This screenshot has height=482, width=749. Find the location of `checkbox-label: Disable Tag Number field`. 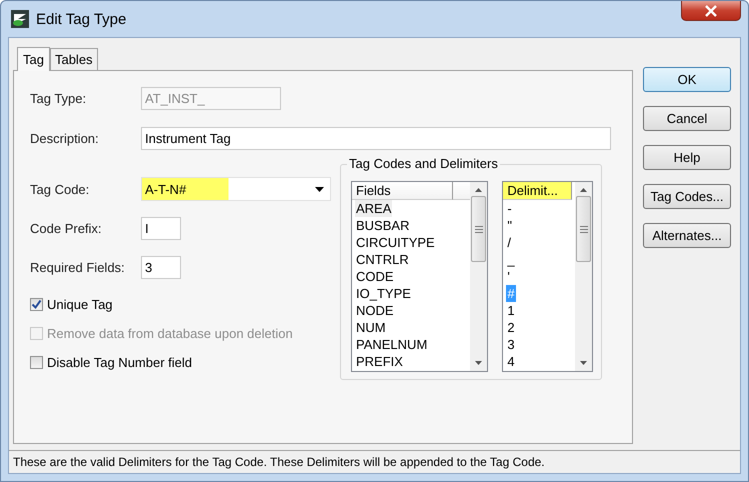

checkbox-label: Disable Tag Number field is located at coordinates (119, 362).